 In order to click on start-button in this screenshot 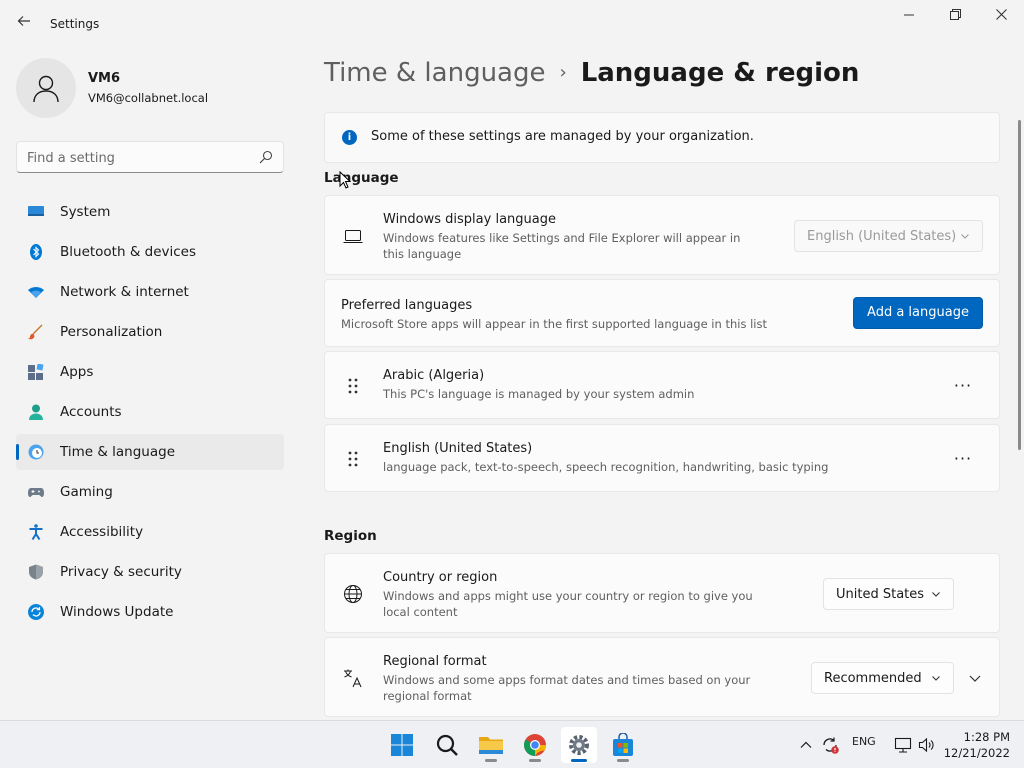, I will do `click(402, 745)`.